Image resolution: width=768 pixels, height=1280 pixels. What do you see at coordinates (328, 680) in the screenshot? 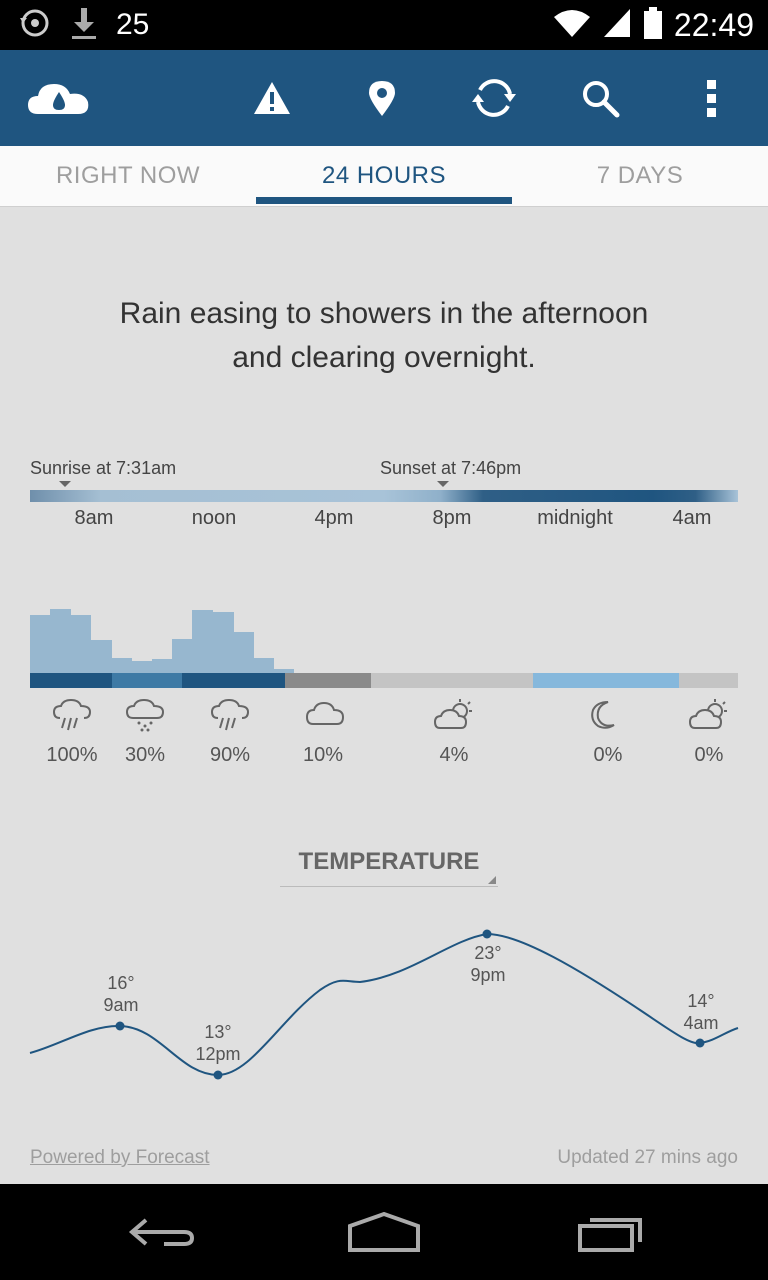
I see `condition-segment-overcast` at bounding box center [328, 680].